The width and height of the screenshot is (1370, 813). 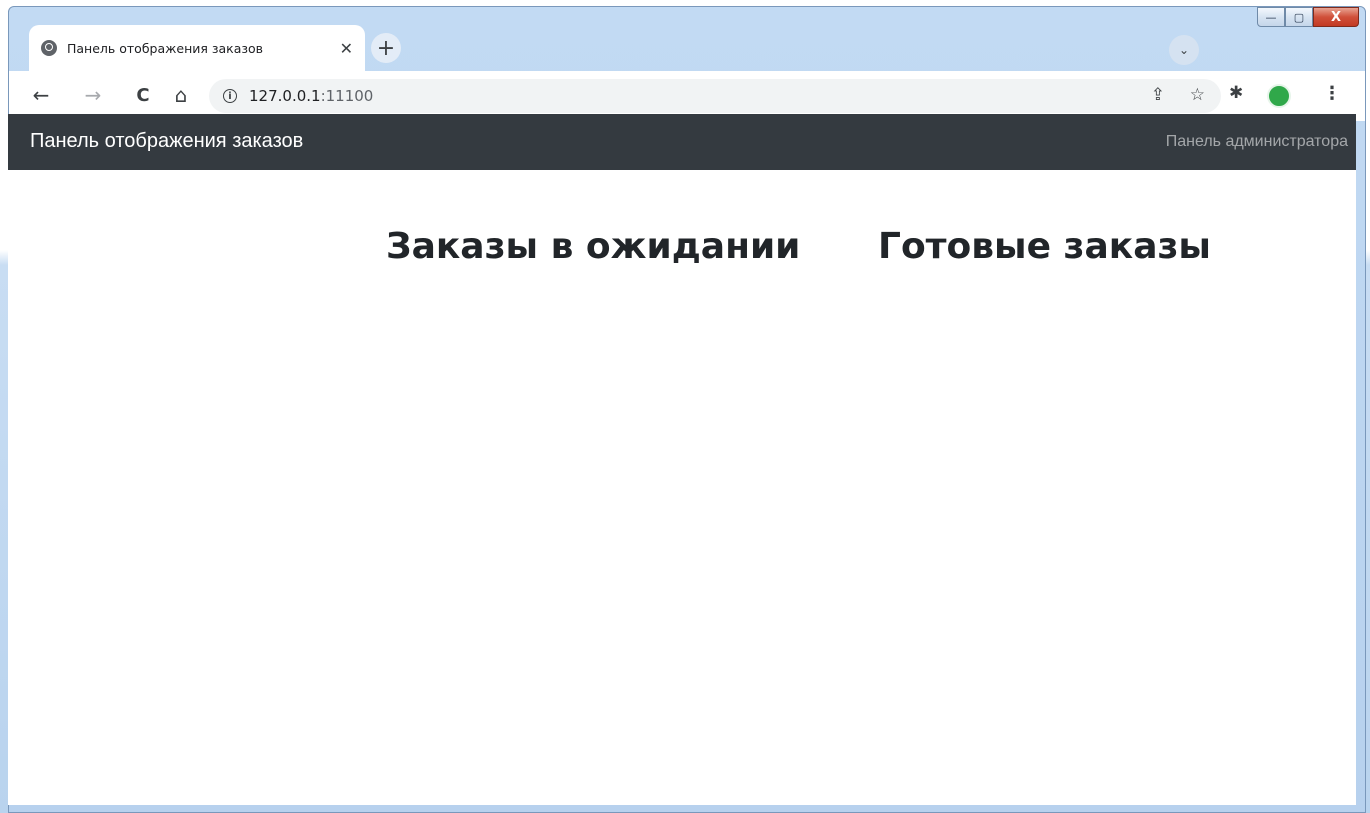 What do you see at coordinates (1184, 50) in the screenshot?
I see `tab-search-button: ⌄` at bounding box center [1184, 50].